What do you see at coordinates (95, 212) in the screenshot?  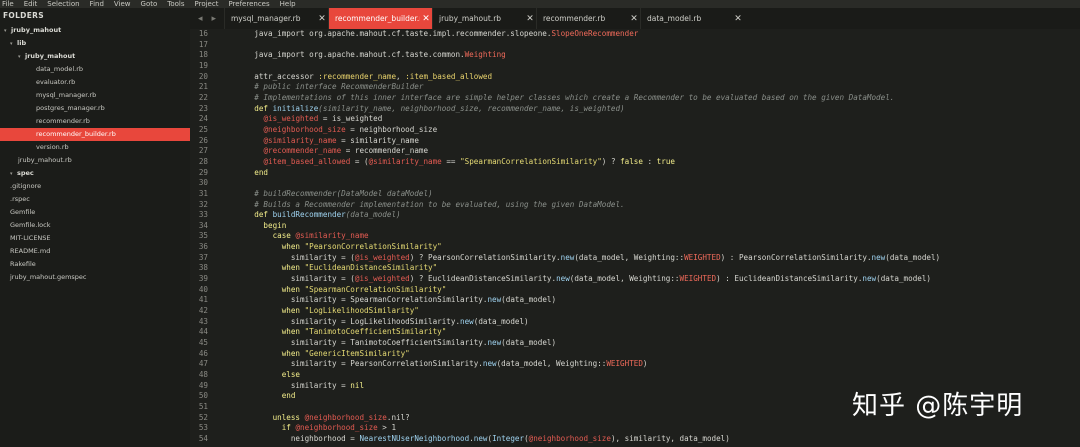 I see `tree-file: Gemfile` at bounding box center [95, 212].